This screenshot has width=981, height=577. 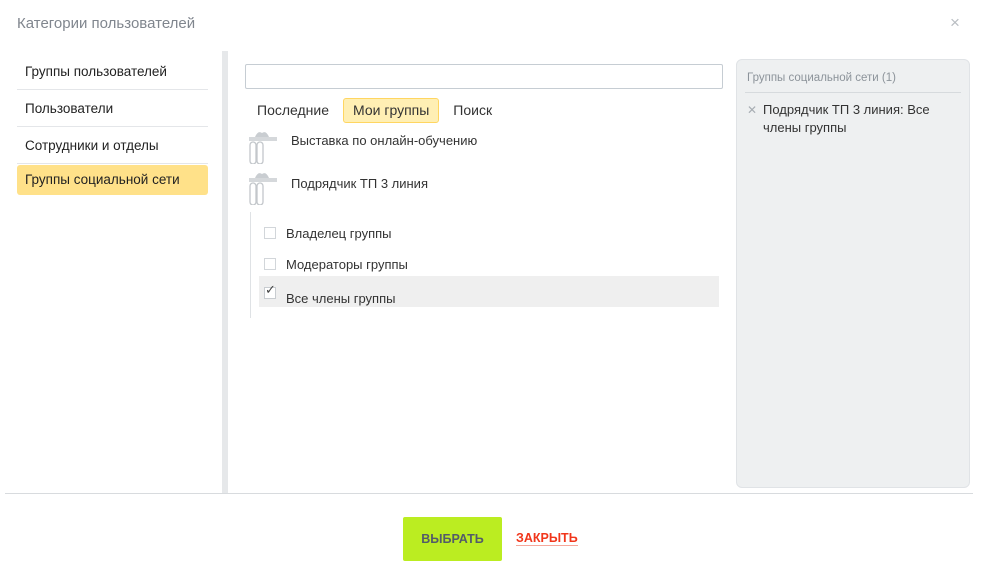 I want to click on role-owner: Владелец группы, so click(x=489, y=233).